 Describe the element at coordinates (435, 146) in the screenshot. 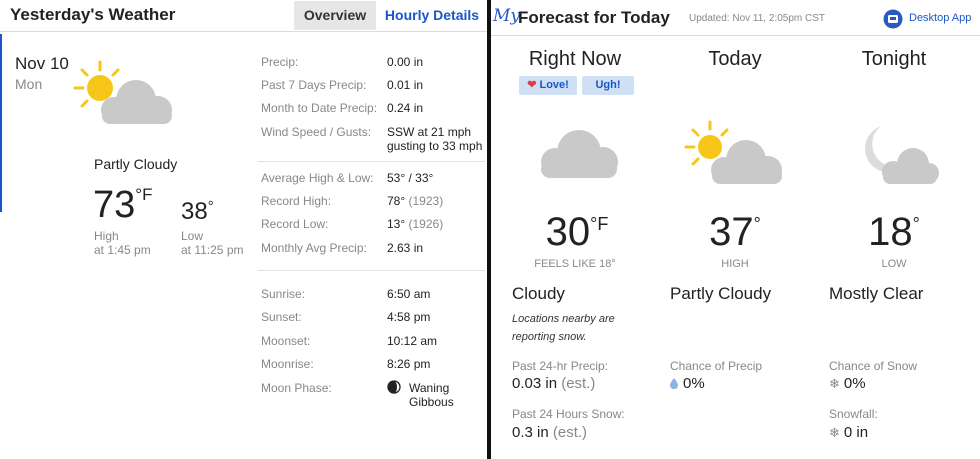

I see `stat-value-line2: gusting to 33 mph` at that location.